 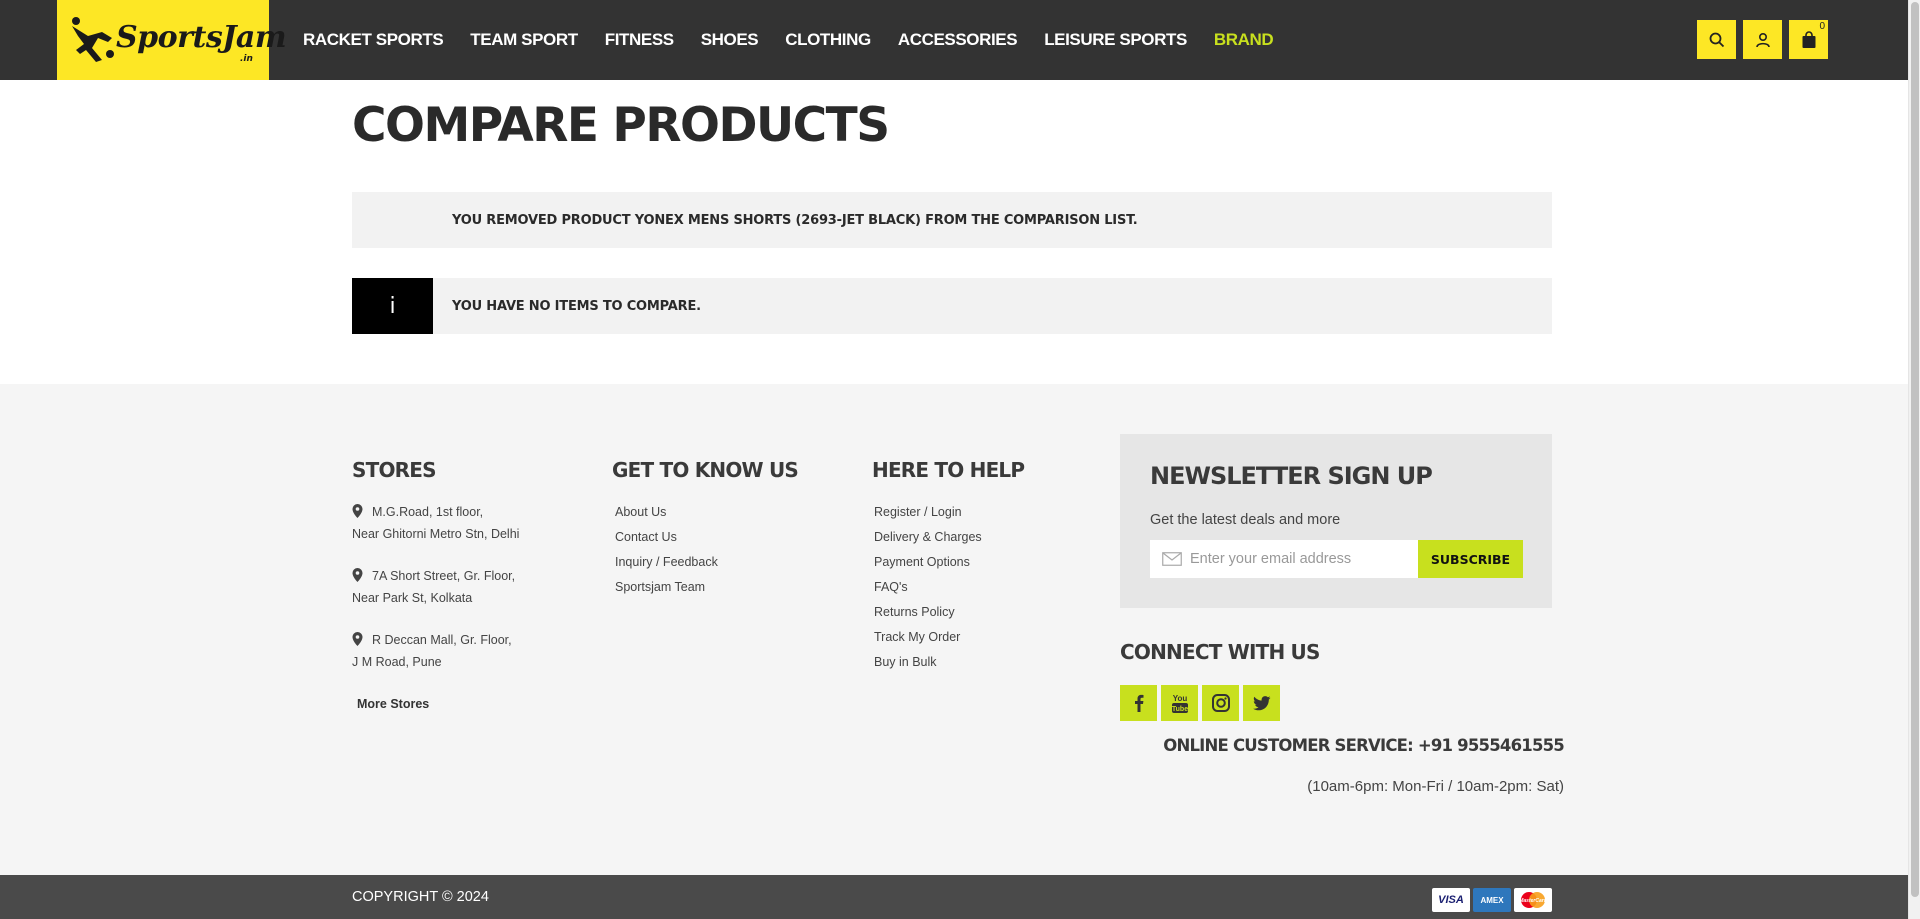 What do you see at coordinates (246, 59) in the screenshot?
I see `logo-domain: .in` at bounding box center [246, 59].